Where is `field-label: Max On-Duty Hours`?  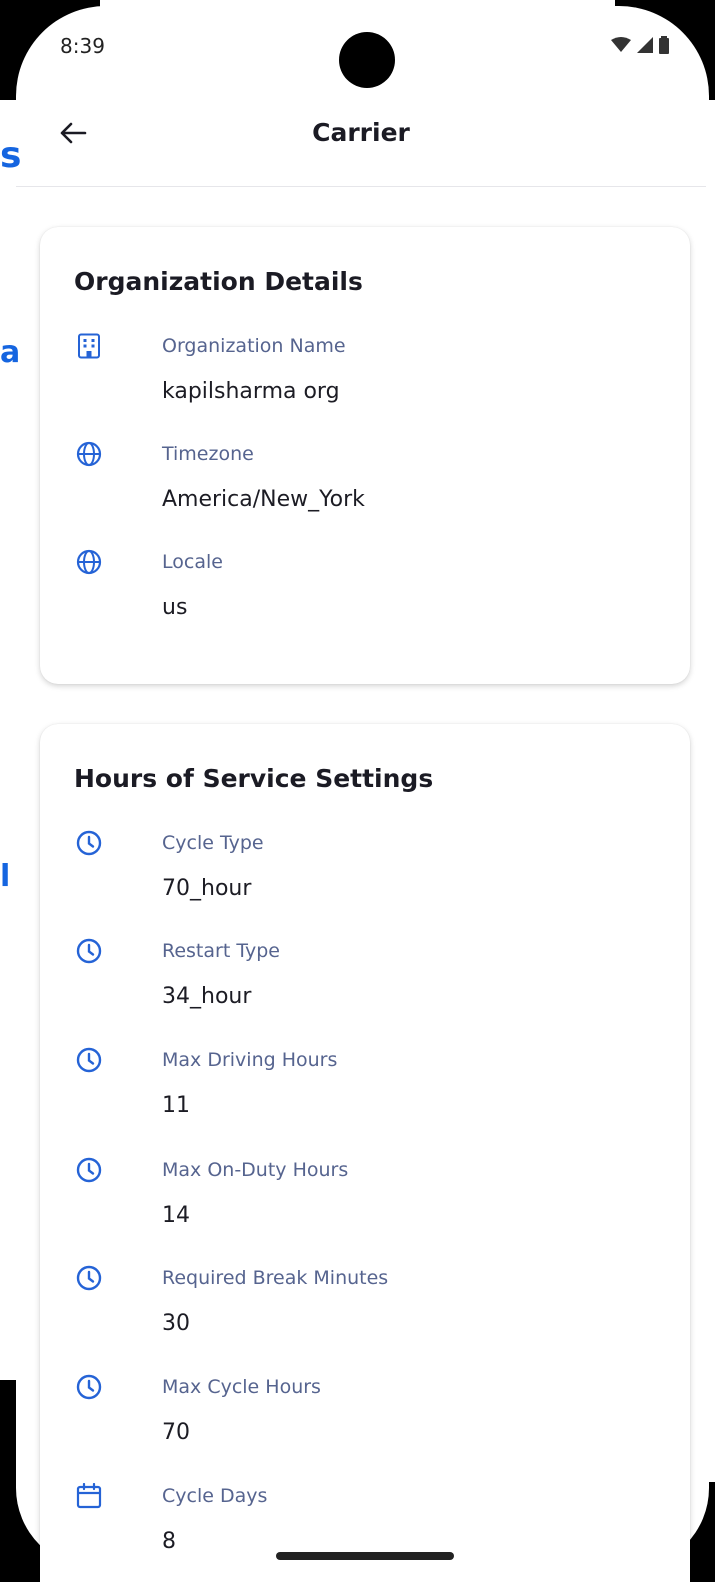
field-label: Max On-Duty Hours is located at coordinates (255, 1170).